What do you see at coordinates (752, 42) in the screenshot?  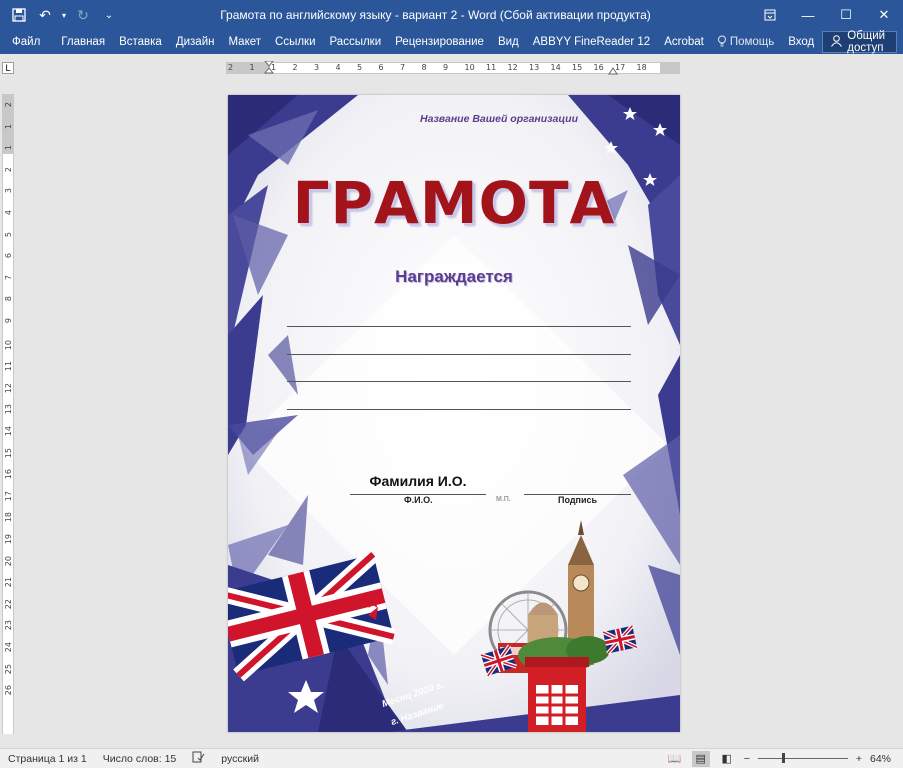 I see `help-label: Помощь` at bounding box center [752, 42].